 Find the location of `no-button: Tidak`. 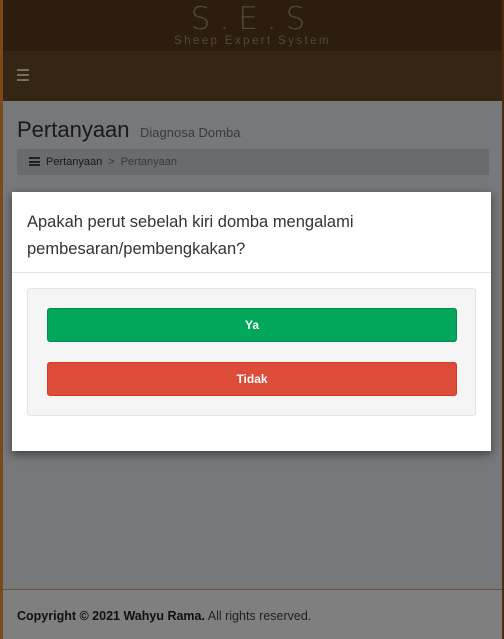

no-button: Tidak is located at coordinates (252, 379).